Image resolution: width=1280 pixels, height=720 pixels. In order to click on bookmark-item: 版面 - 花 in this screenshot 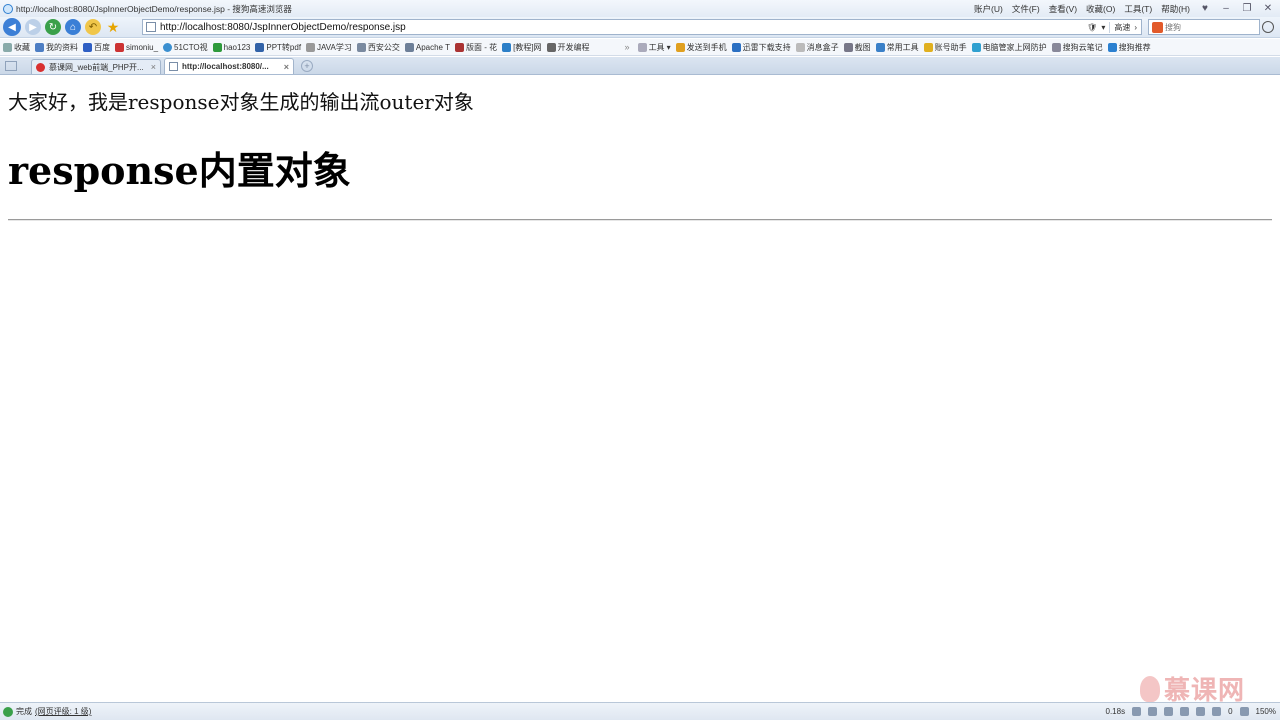, I will do `click(475, 47)`.